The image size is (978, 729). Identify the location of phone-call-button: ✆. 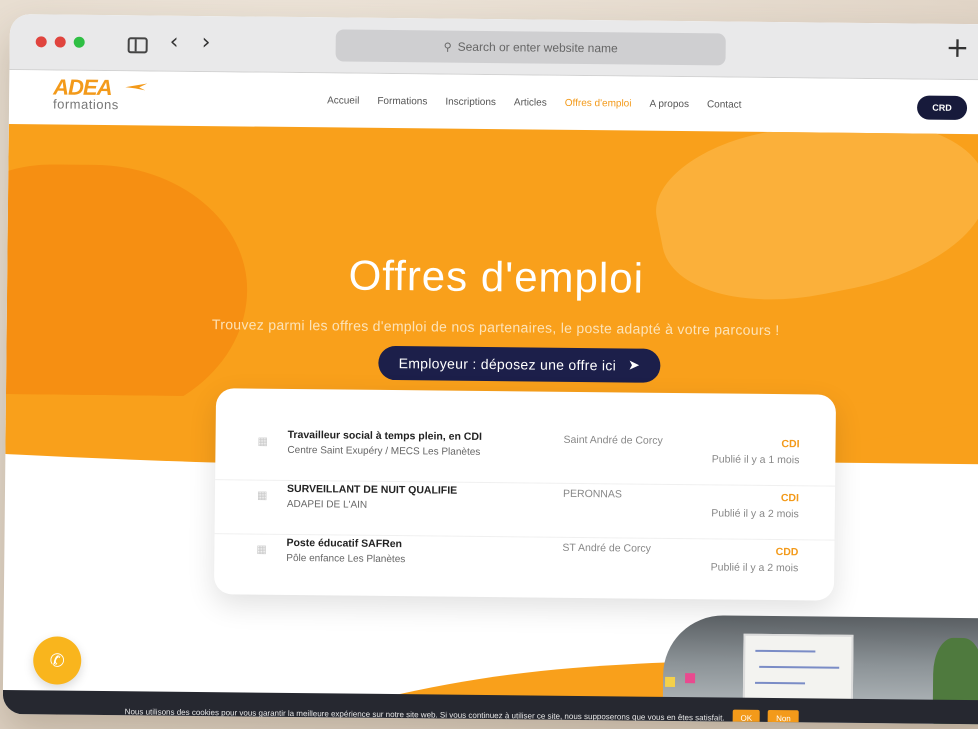
(57, 660).